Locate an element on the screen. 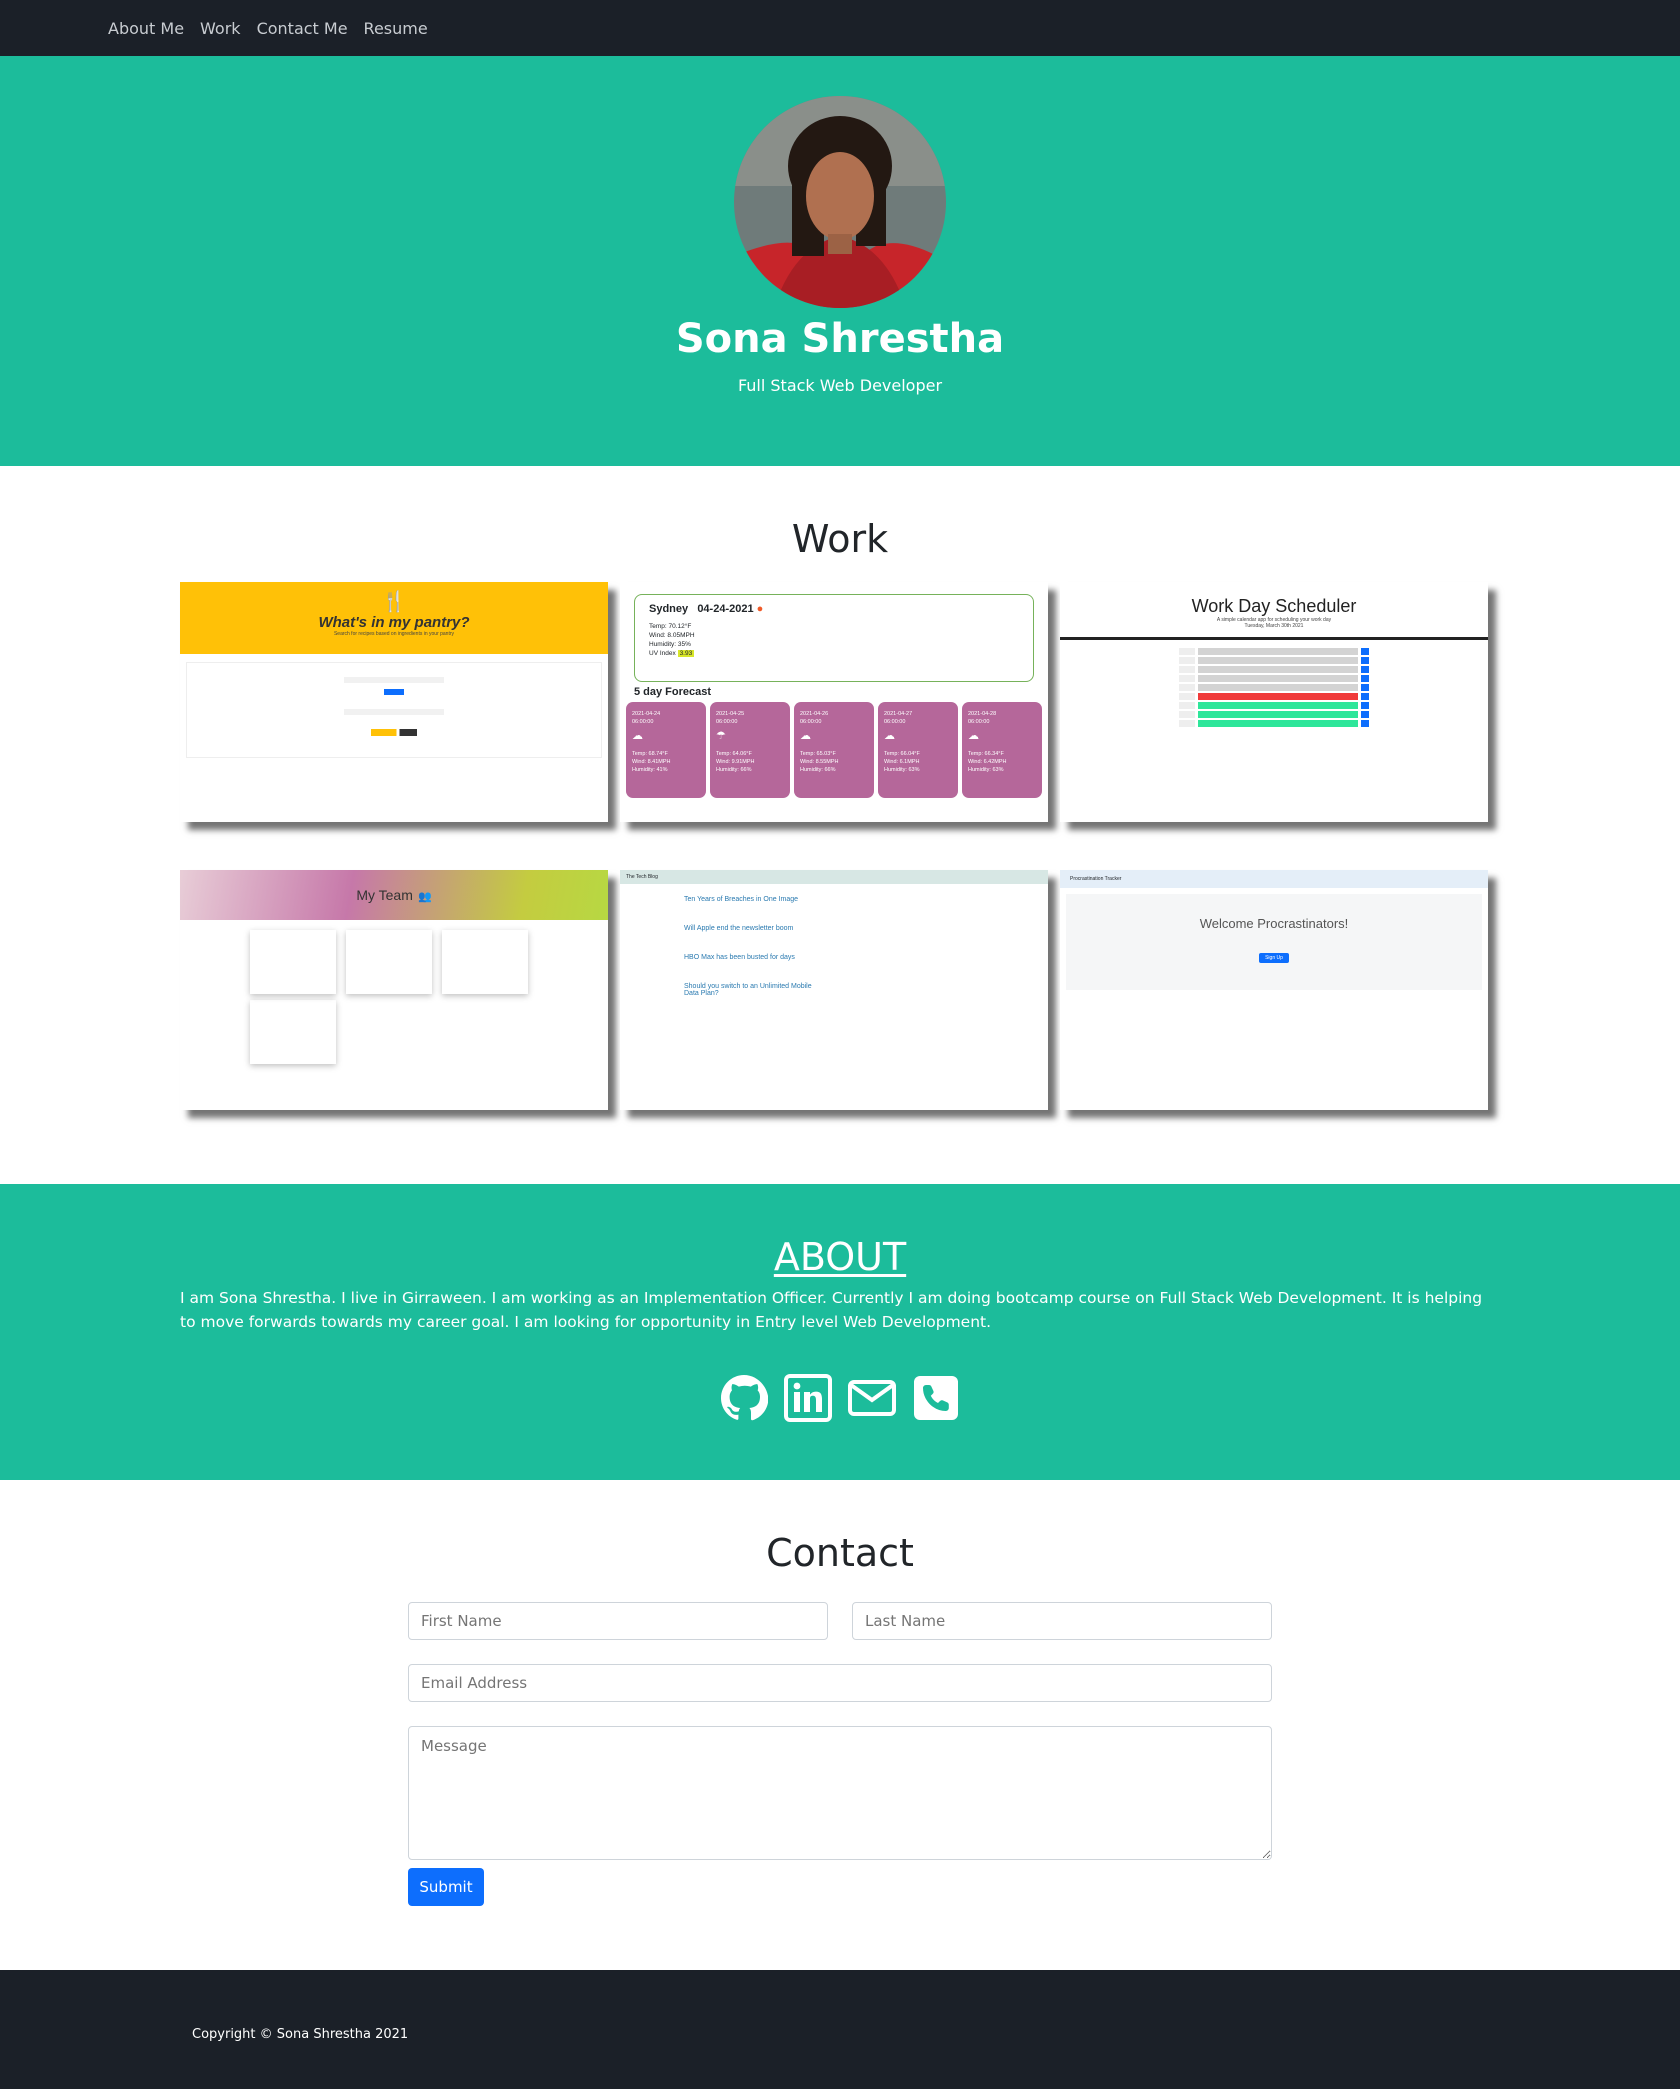  phone-icon is located at coordinates (936, 1398).